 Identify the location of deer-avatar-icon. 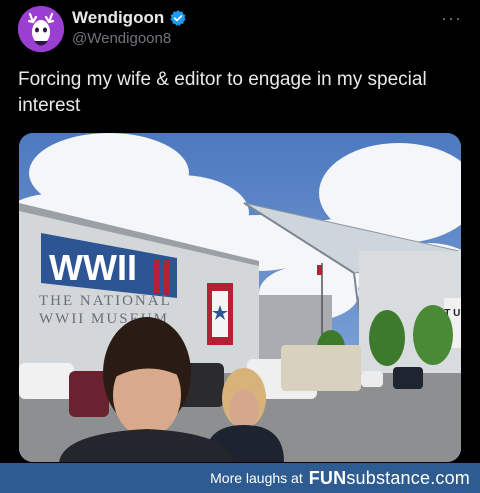
(41, 29).